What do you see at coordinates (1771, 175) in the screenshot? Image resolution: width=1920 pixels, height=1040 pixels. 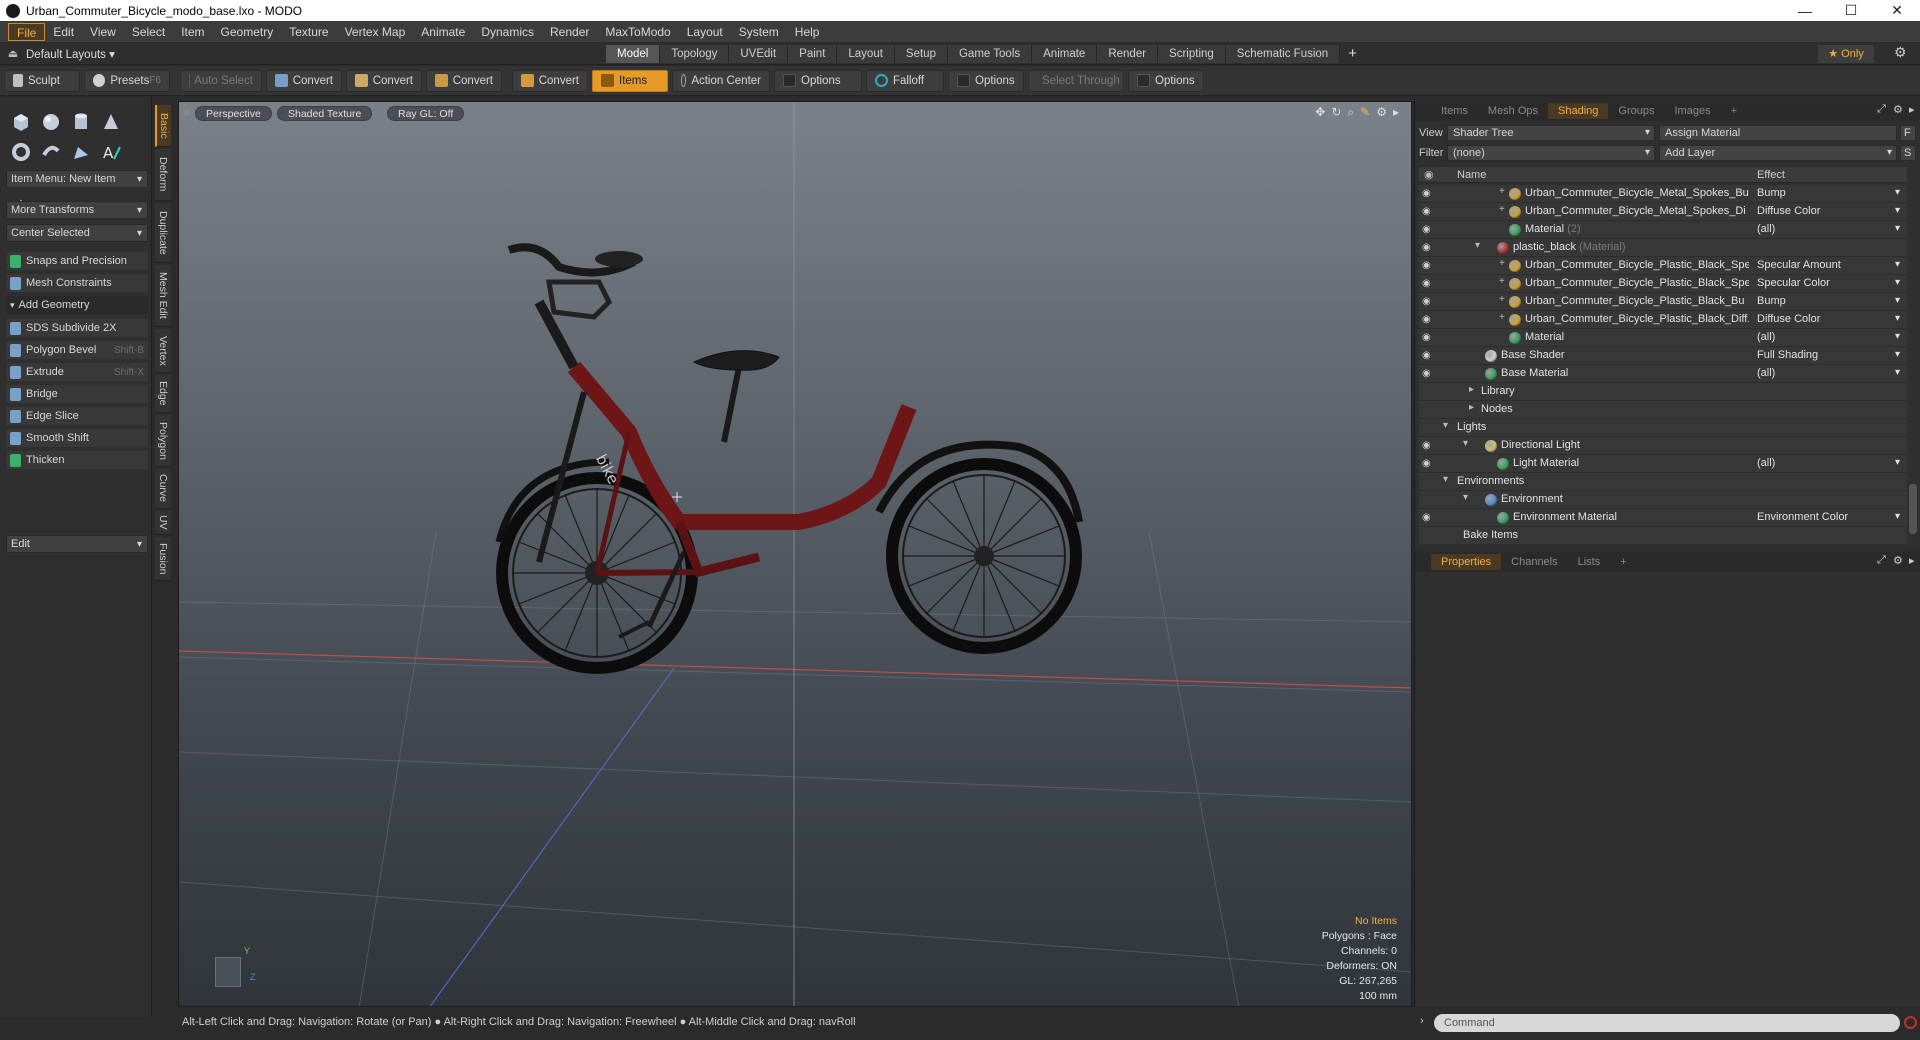 I see `effect-column-header: Effect` at bounding box center [1771, 175].